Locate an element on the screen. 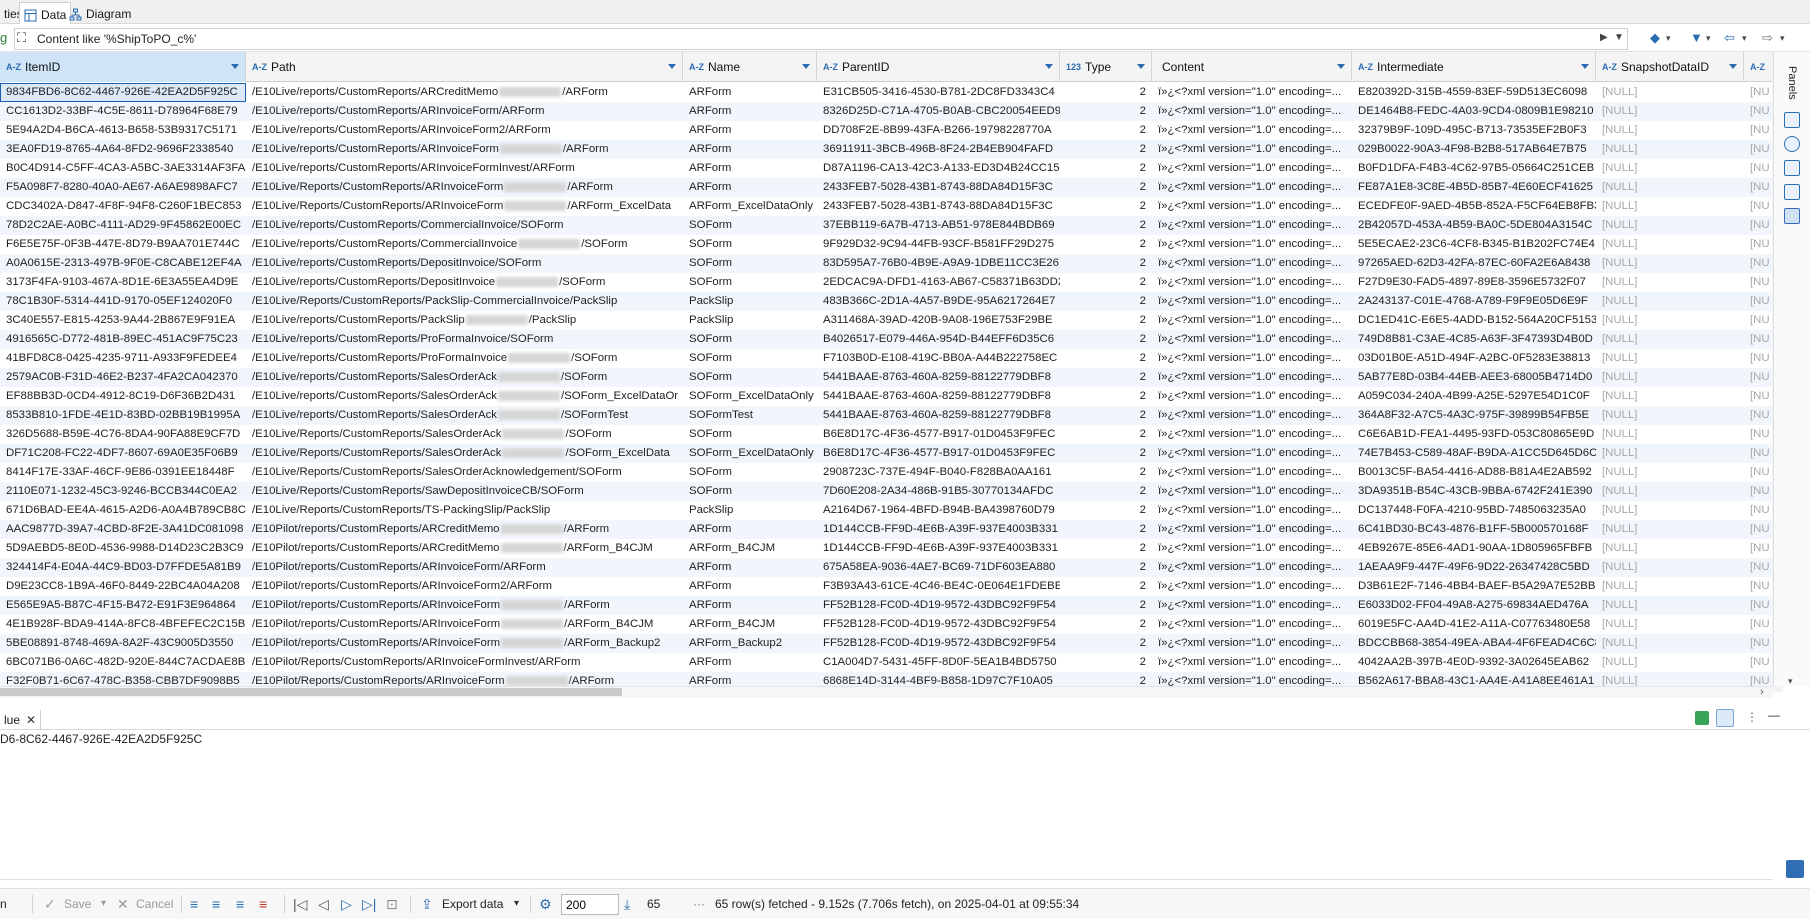 This screenshot has height=919, width=1810. horizontal-scroll-thumb is located at coordinates (311, 692).